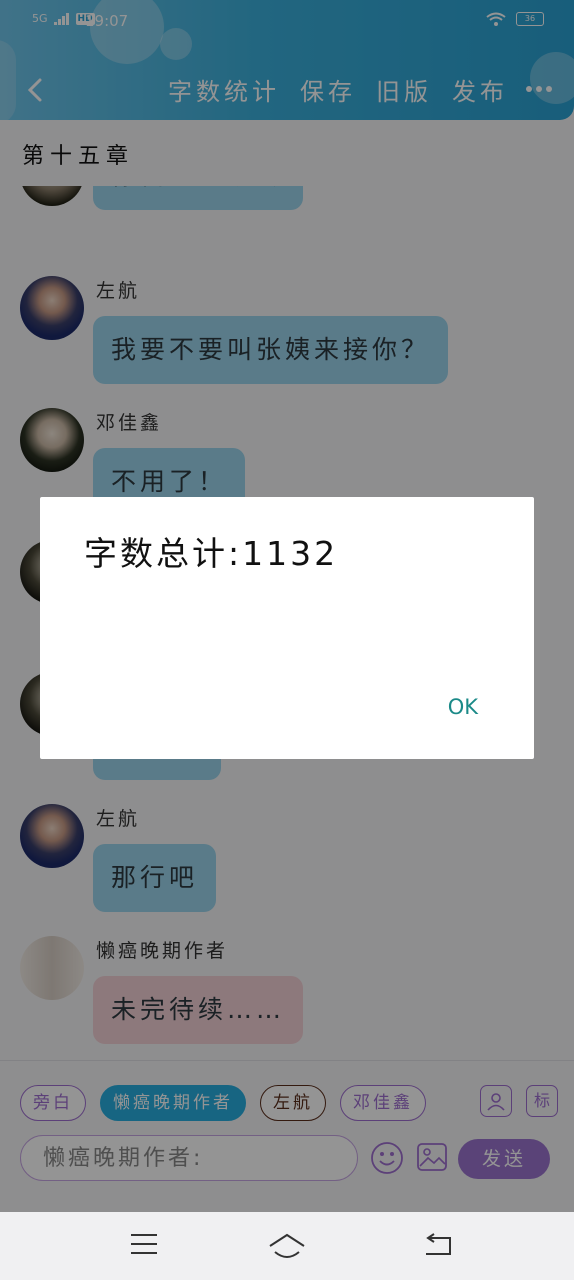 The width and height of the screenshot is (574, 1280). I want to click on home-icon, so click(287, 1246).